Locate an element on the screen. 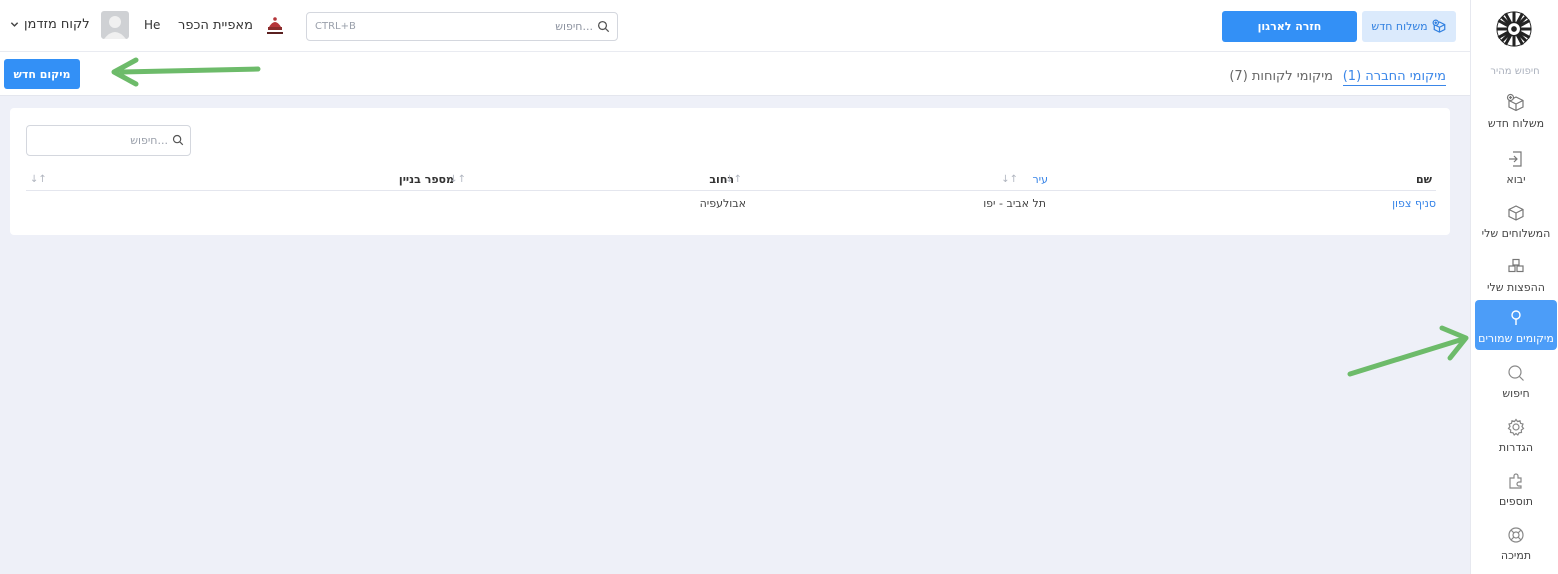 This screenshot has width=1558, height=574. language-switcher: He is located at coordinates (152, 25).